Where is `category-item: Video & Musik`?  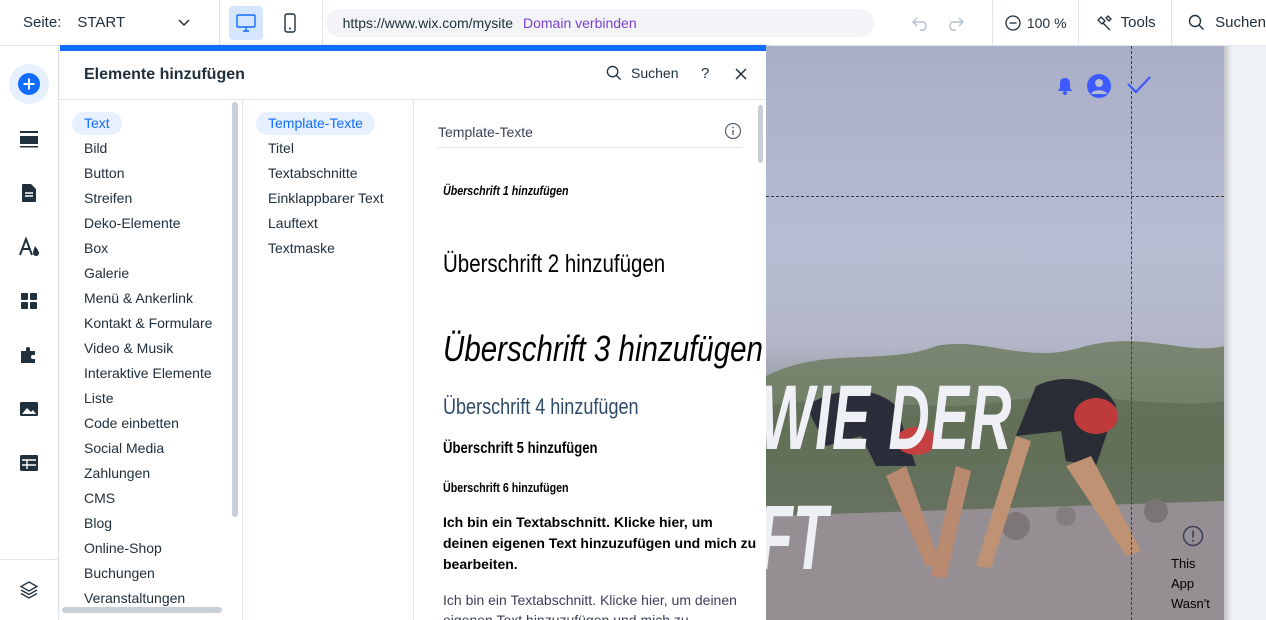
category-item: Video & Musik is located at coordinates (128, 348).